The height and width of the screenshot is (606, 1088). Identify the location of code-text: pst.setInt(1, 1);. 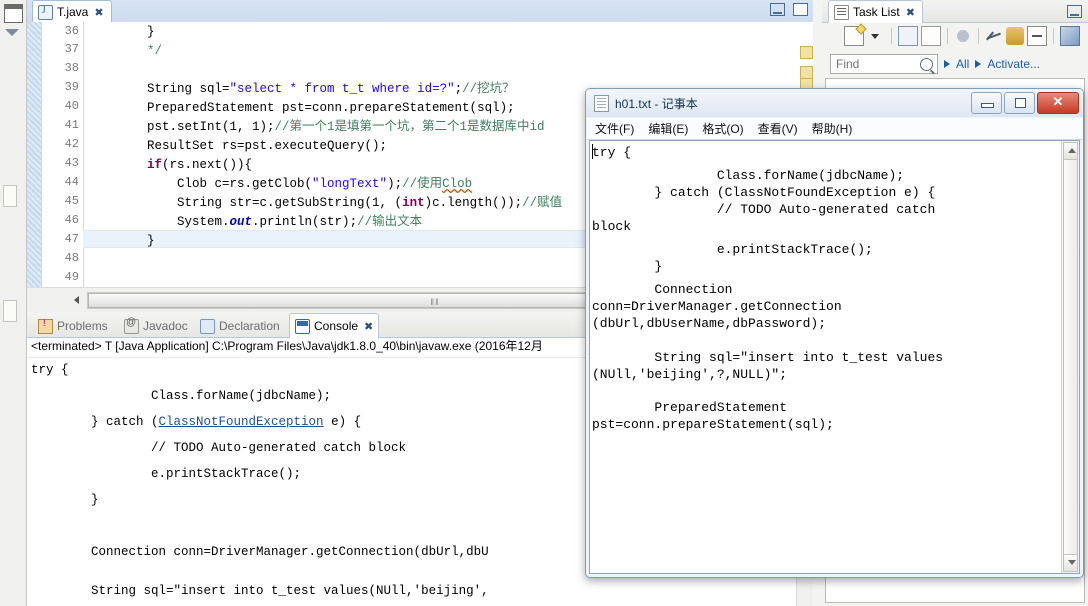
(181, 127).